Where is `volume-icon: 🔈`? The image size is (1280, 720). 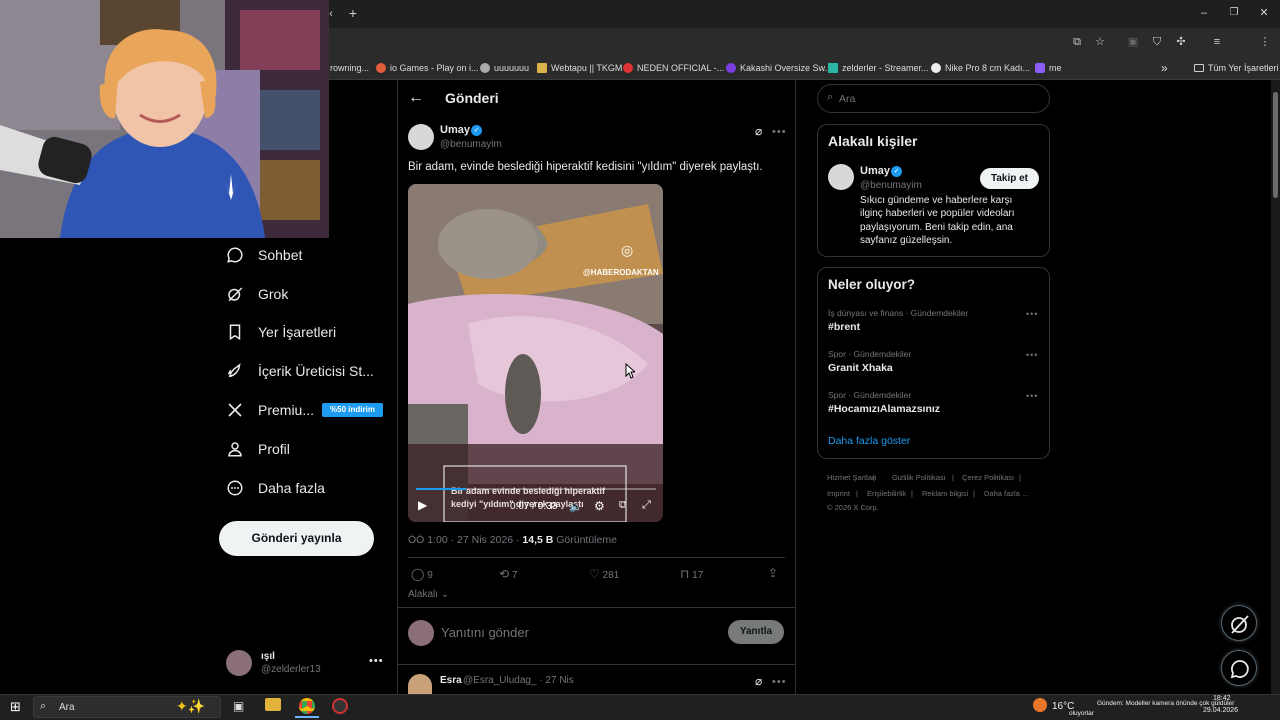
volume-icon: 🔈 is located at coordinates (576, 506).